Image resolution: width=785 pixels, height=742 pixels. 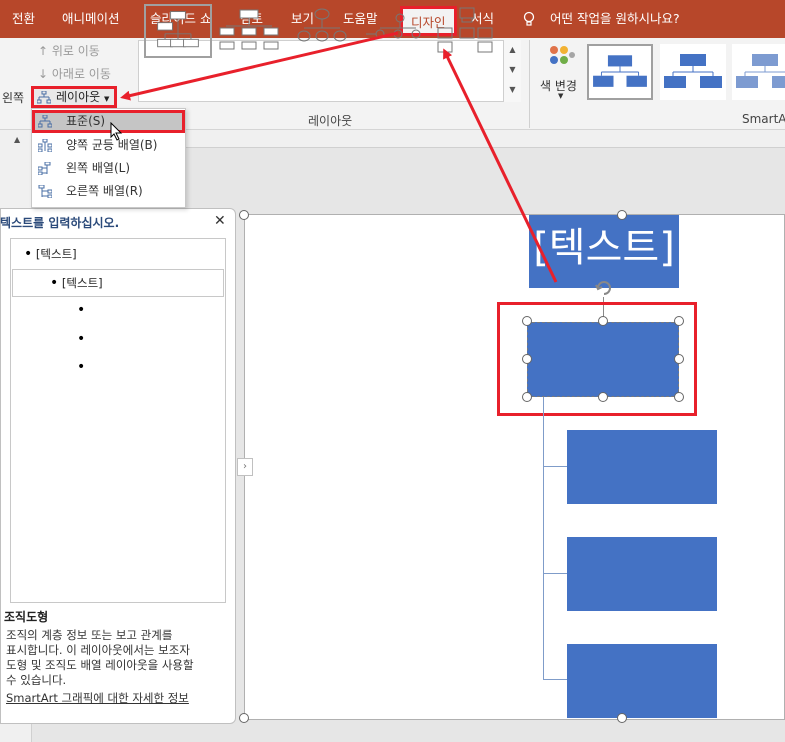 I want to click on right-to-left-button: 왼쪽, so click(x=13, y=97).